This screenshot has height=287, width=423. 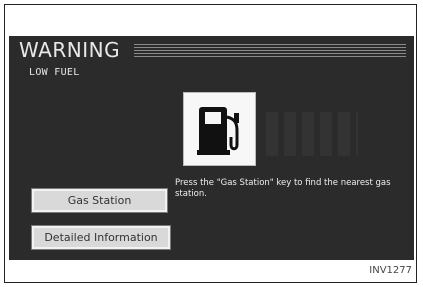 I want to click on gas-station-button: Gas Station, so click(x=99, y=200).